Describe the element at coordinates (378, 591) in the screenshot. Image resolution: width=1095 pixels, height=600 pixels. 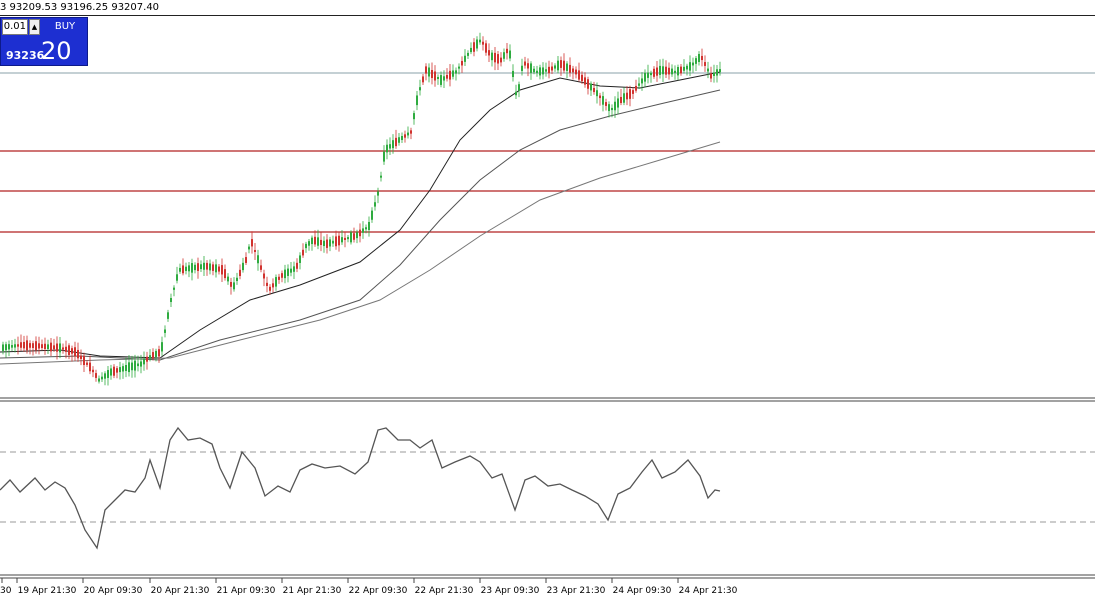
I see `time-axis-label: 22 Apr 09:30` at that location.